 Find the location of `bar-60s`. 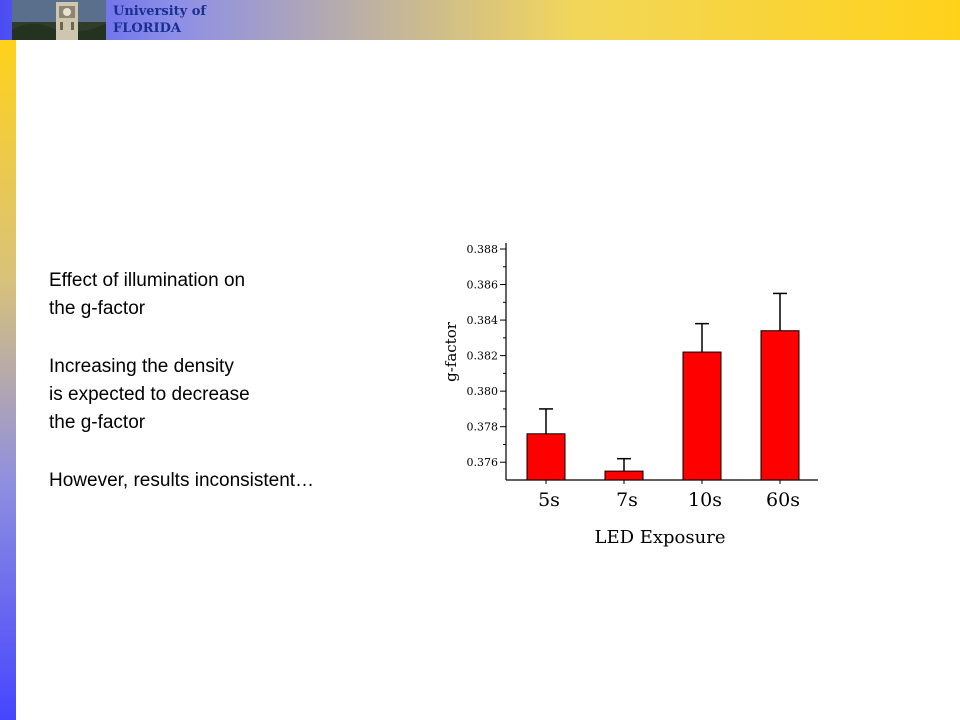

bar-60s is located at coordinates (780, 405).